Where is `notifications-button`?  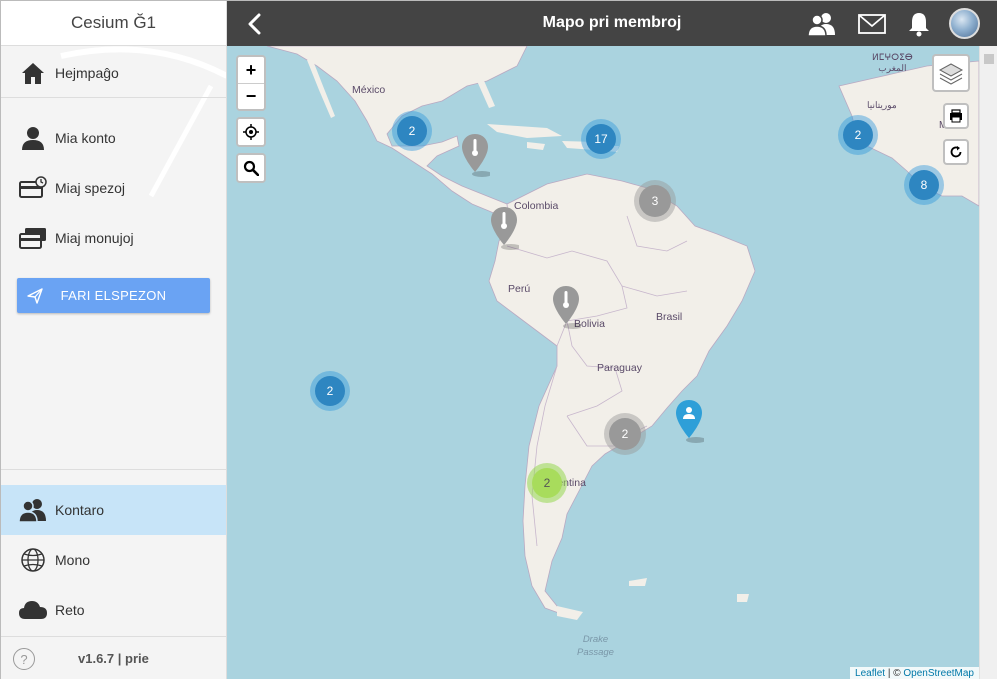 notifications-button is located at coordinates (919, 24).